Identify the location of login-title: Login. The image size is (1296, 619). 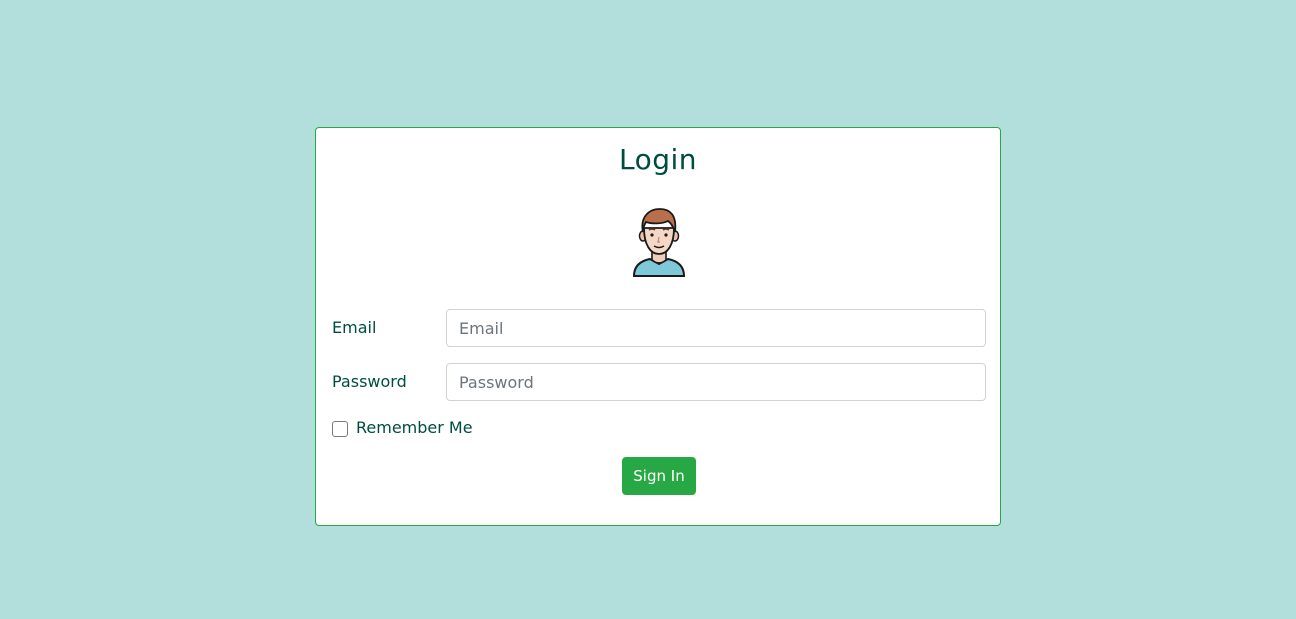
(658, 159).